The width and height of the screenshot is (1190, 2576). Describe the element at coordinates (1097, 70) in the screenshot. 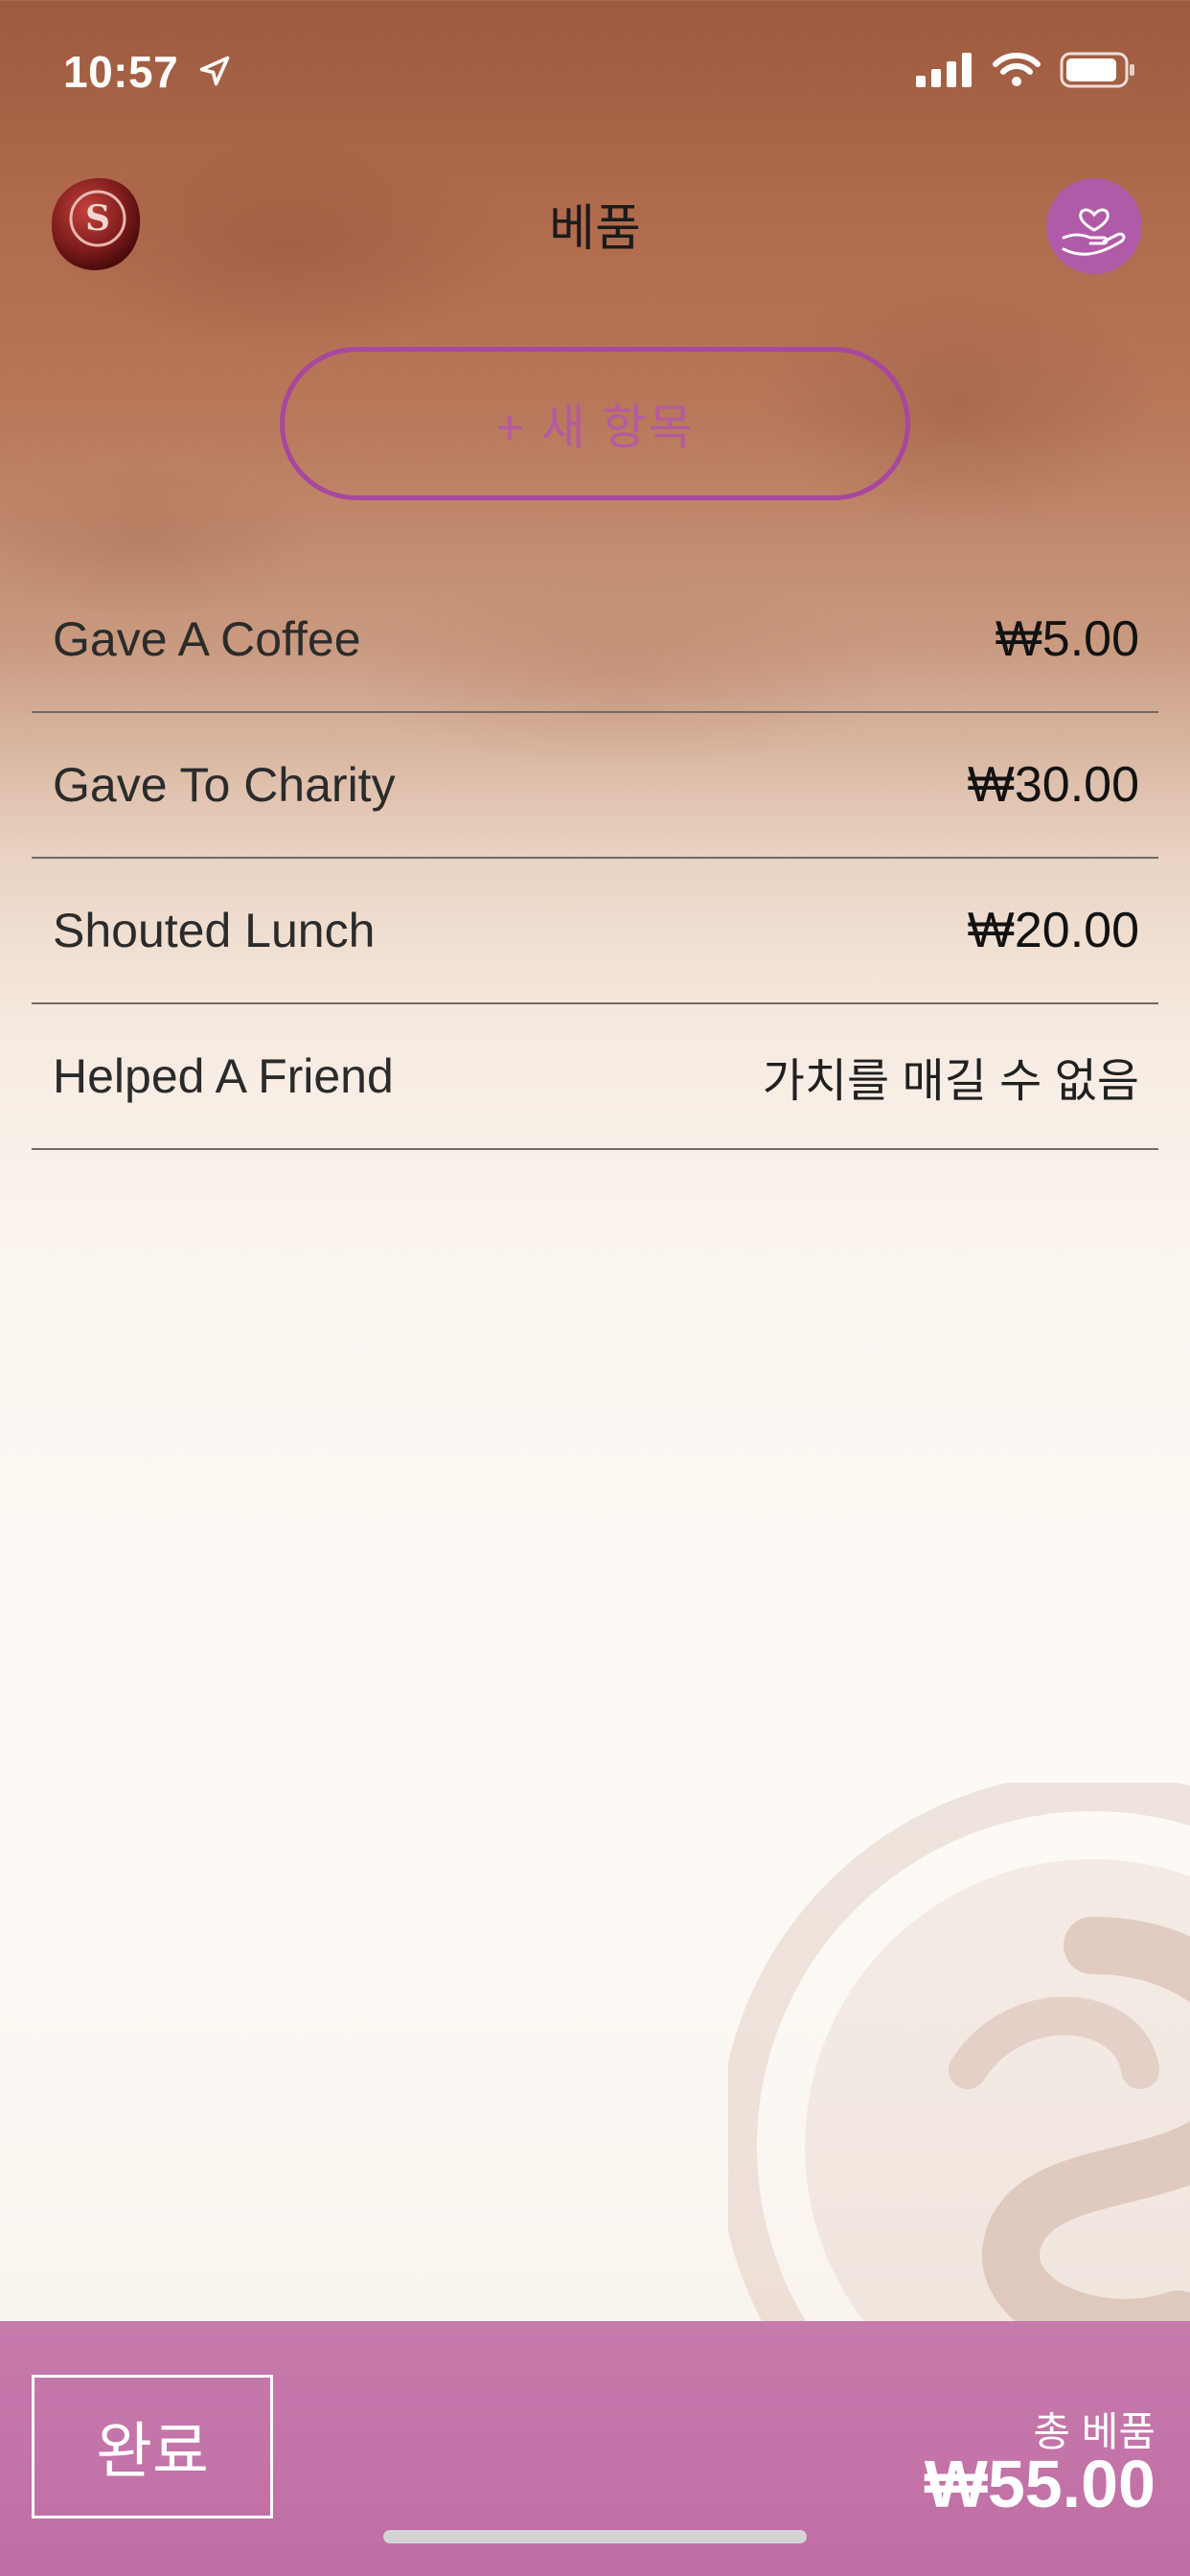

I see `battery-icon` at that location.